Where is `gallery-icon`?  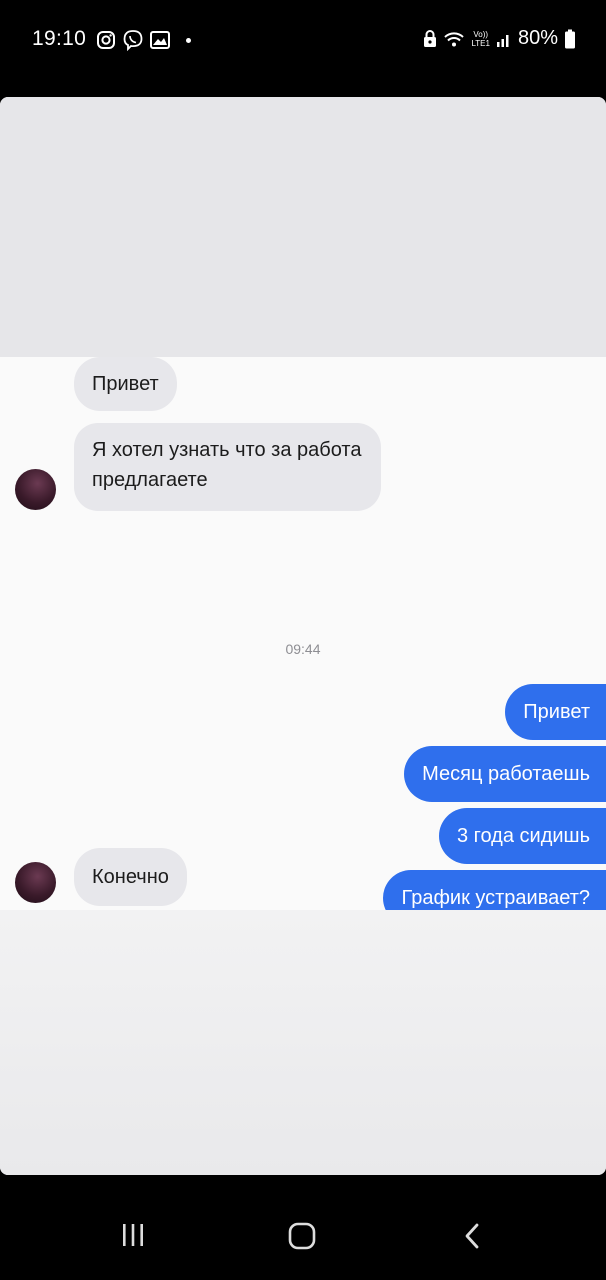
gallery-icon is located at coordinates (160, 40).